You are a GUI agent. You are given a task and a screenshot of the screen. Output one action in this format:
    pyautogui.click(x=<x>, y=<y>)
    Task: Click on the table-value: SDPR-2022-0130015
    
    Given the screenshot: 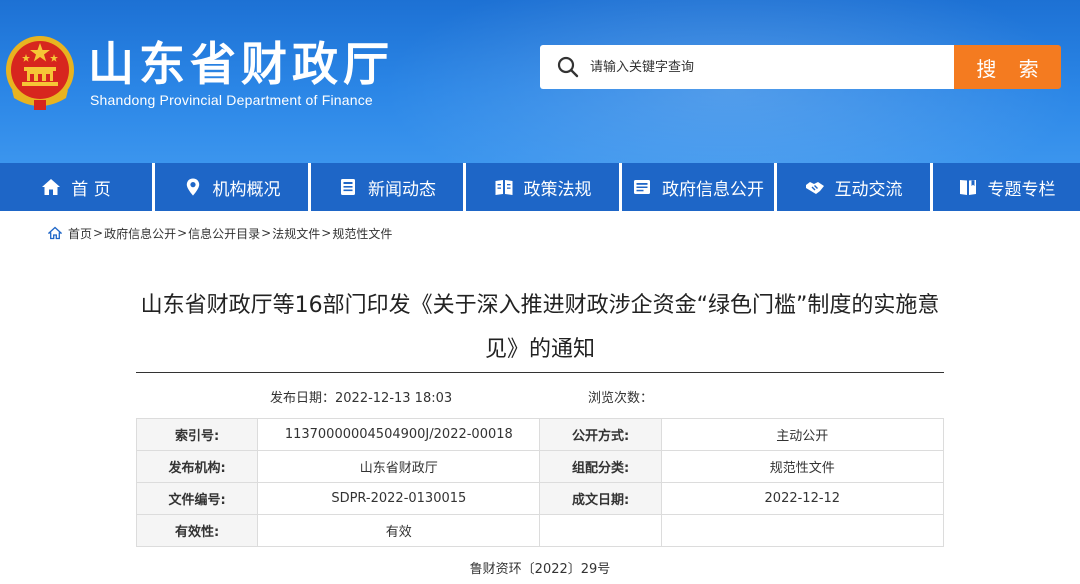 What is the action you would take?
    pyautogui.click(x=399, y=498)
    